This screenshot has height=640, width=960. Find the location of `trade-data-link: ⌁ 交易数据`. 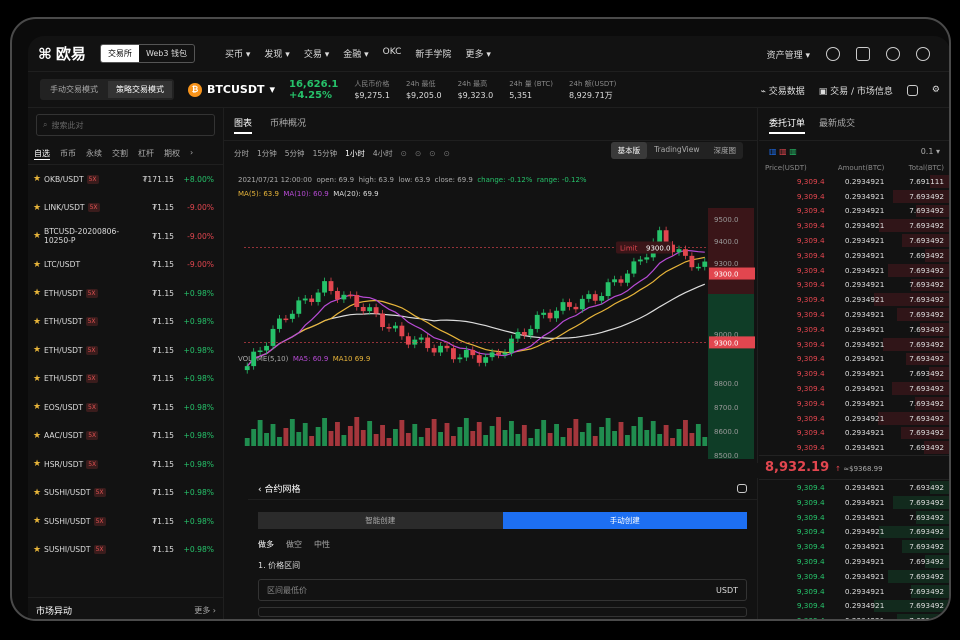

trade-data-link: ⌁ 交易数据 is located at coordinates (782, 90).